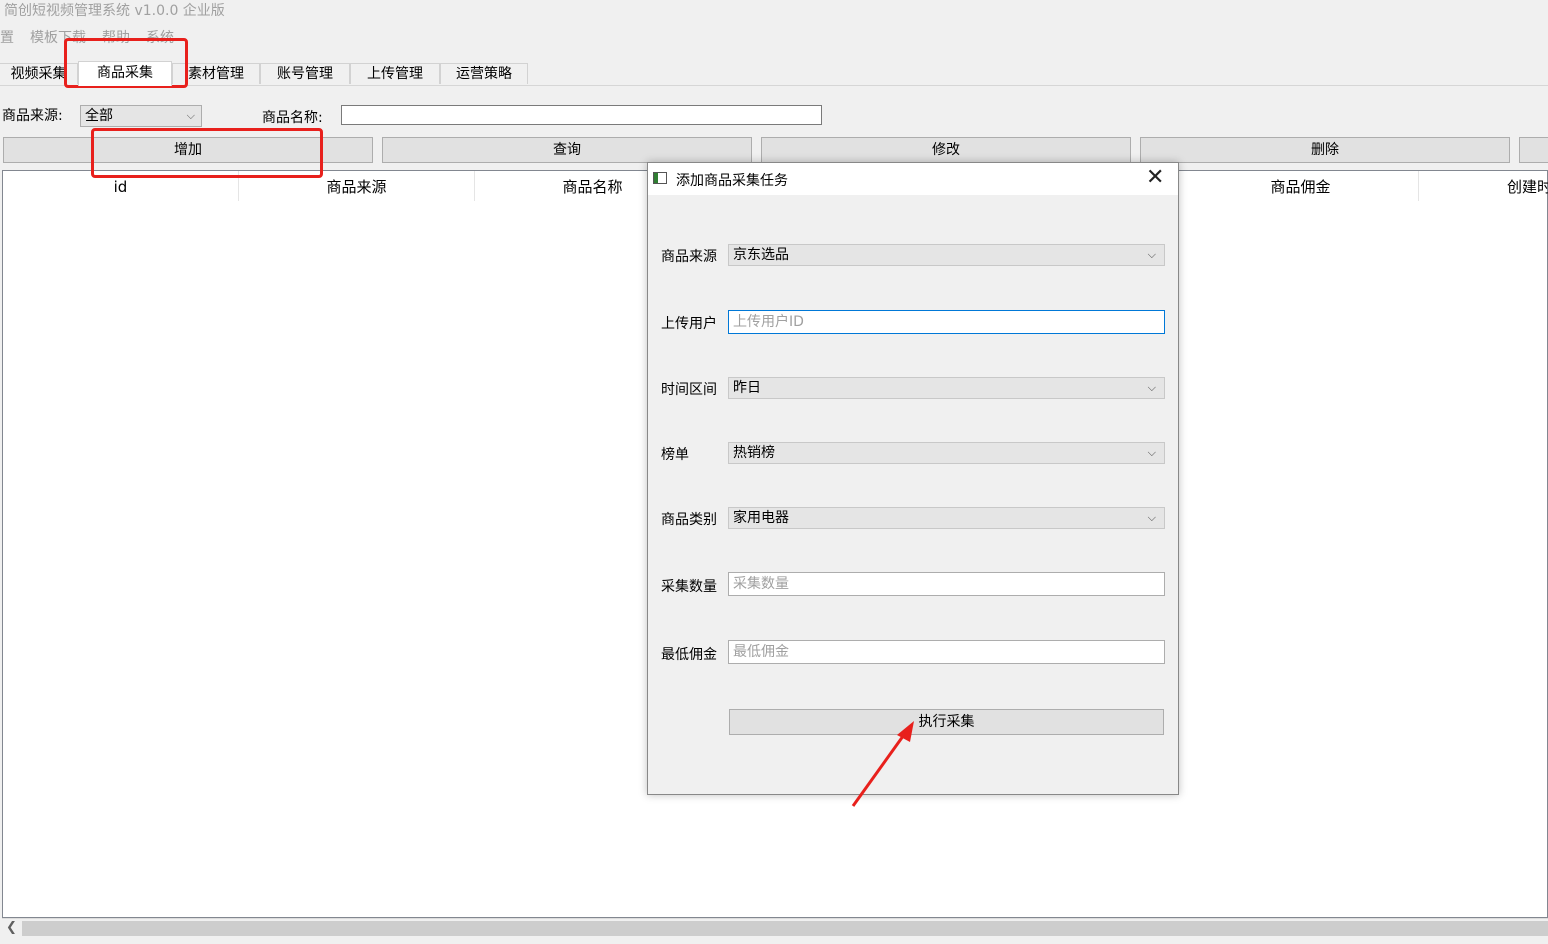  What do you see at coordinates (689, 324) in the screenshot?
I see `uploader-label: 上传用户` at bounding box center [689, 324].